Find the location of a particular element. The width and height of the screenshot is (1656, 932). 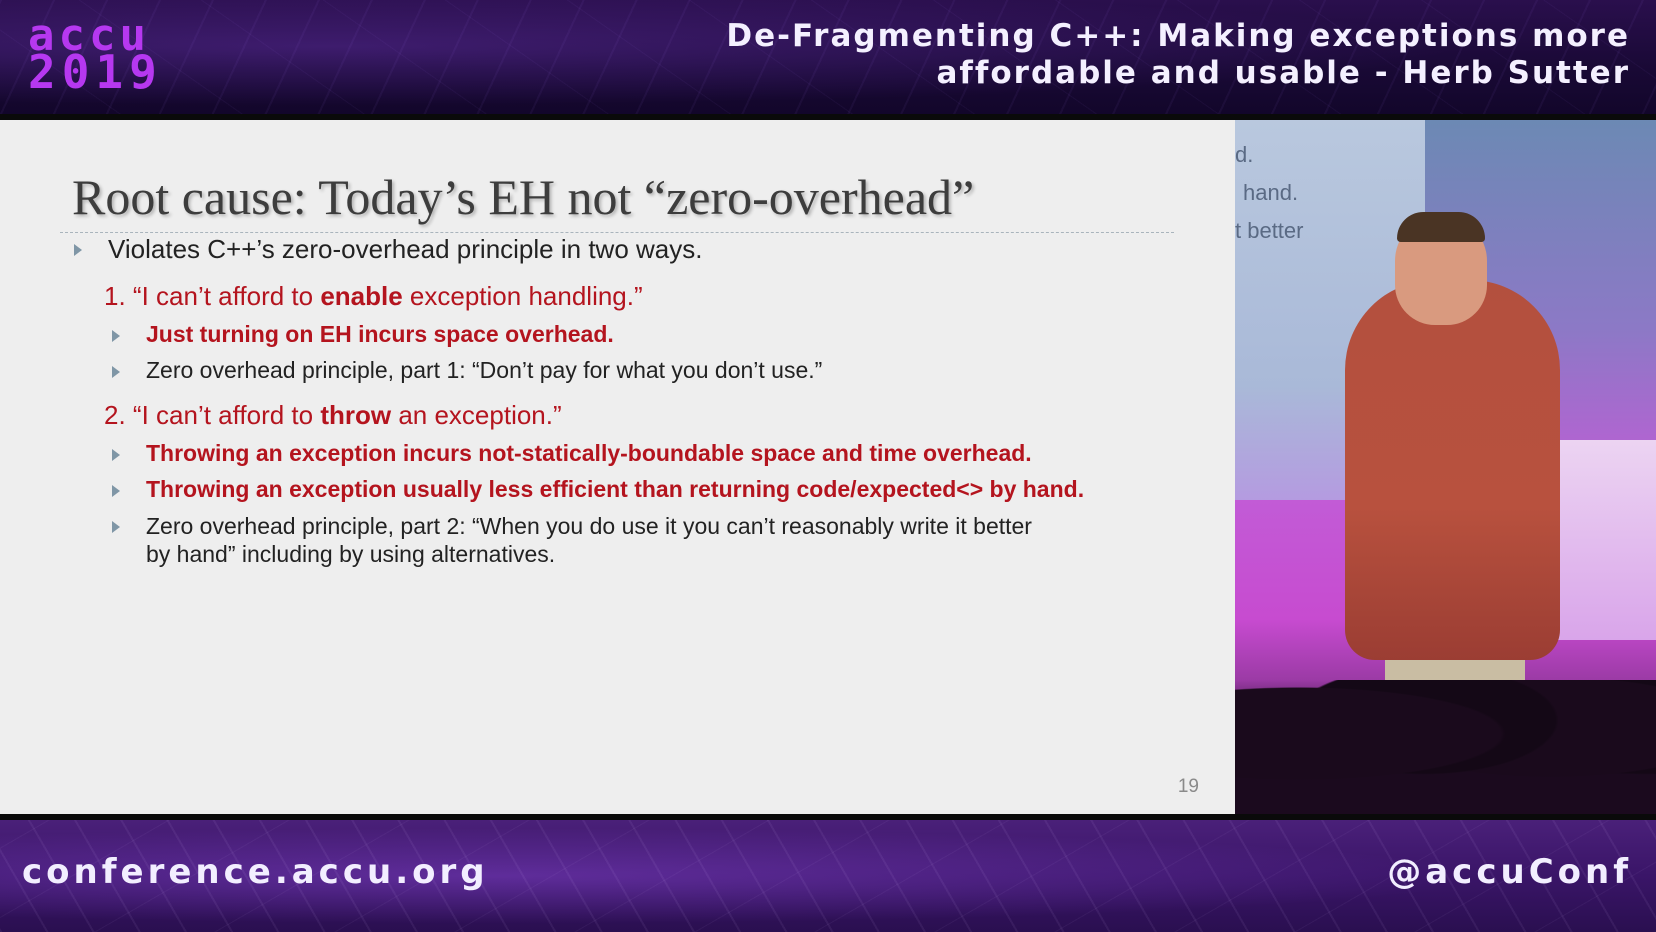

item1-number: 1. is located at coordinates (115, 296).